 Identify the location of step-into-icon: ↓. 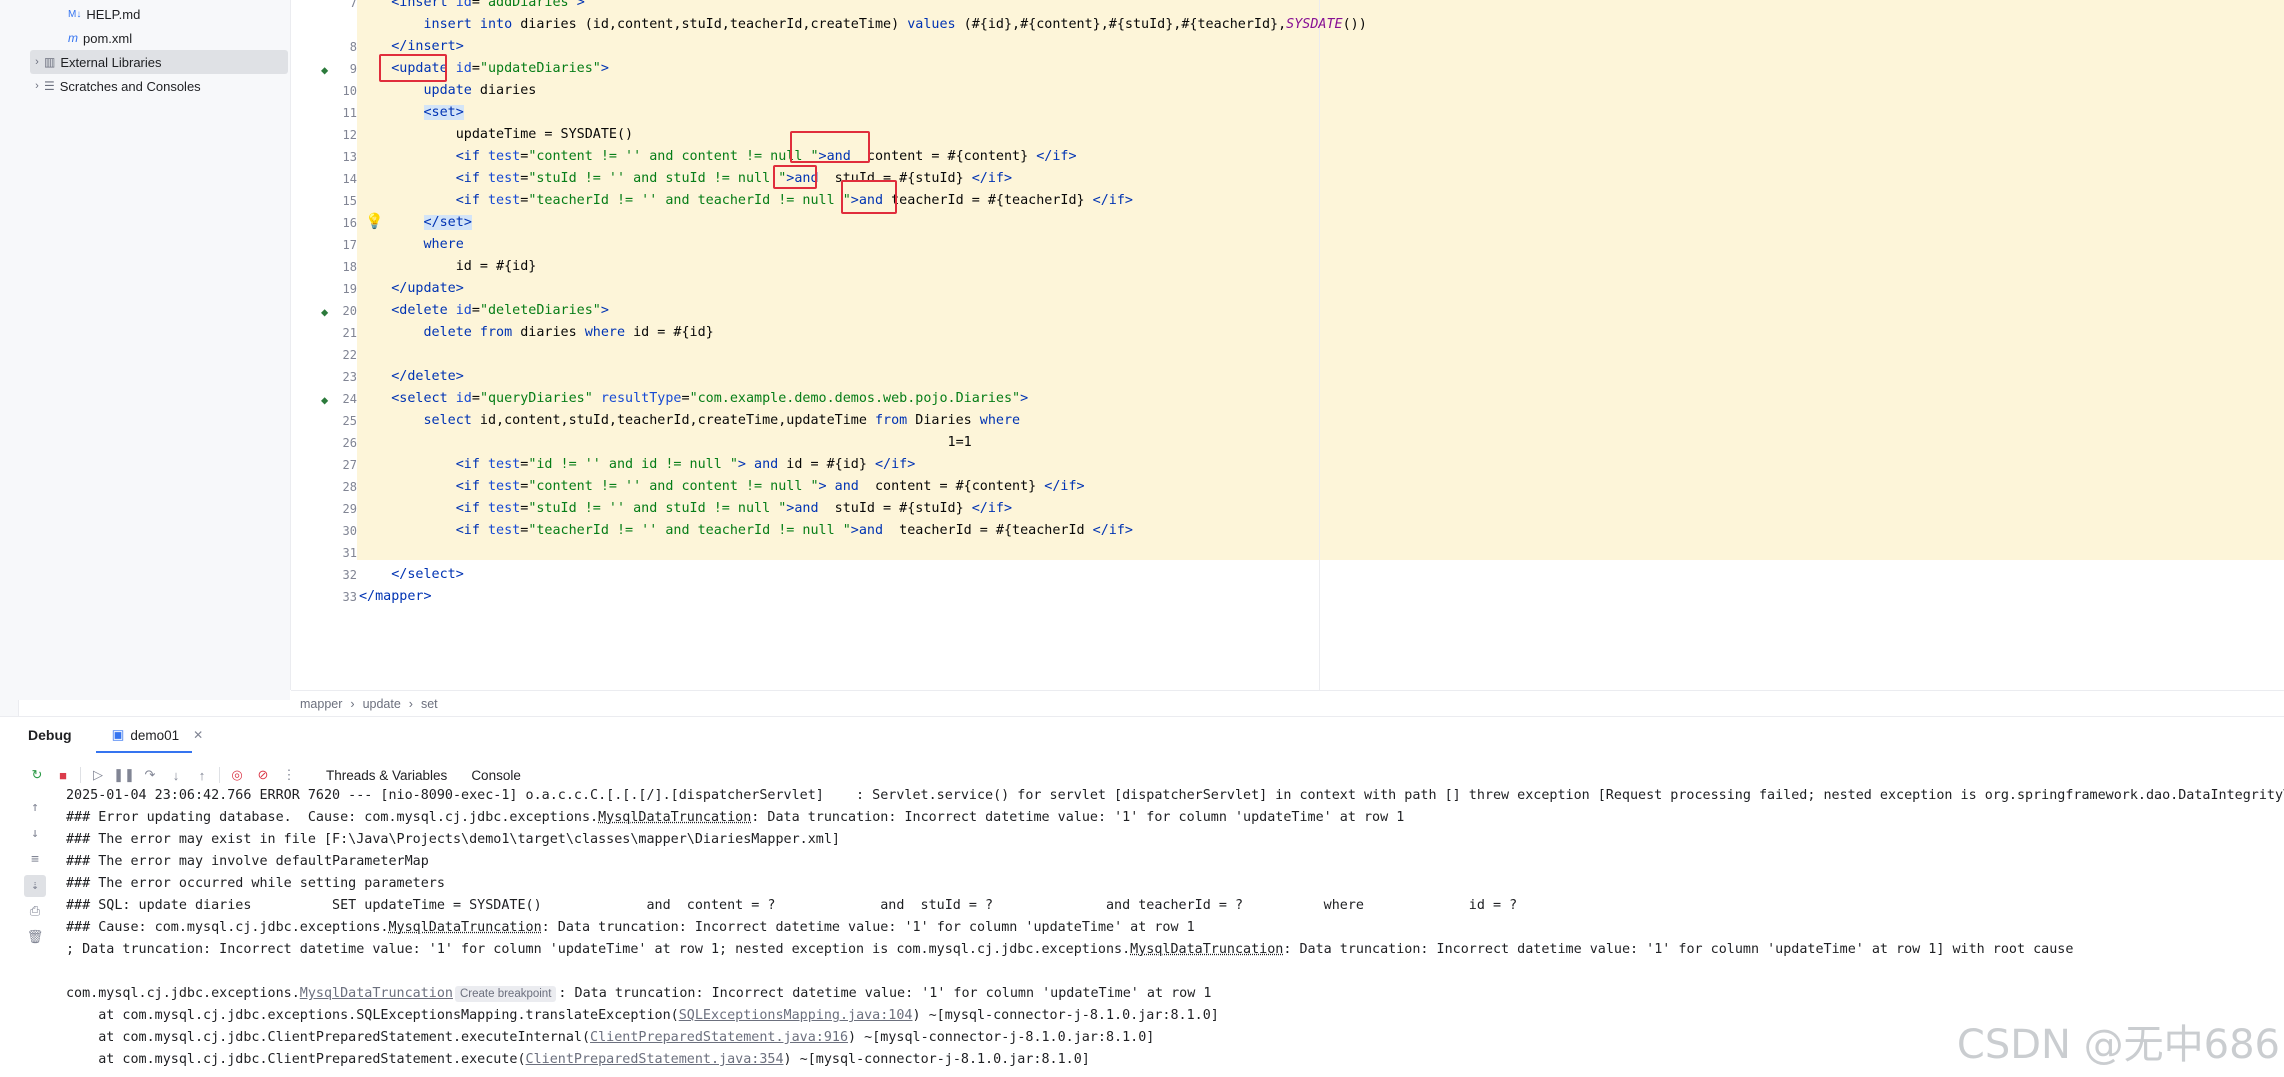
(176, 775).